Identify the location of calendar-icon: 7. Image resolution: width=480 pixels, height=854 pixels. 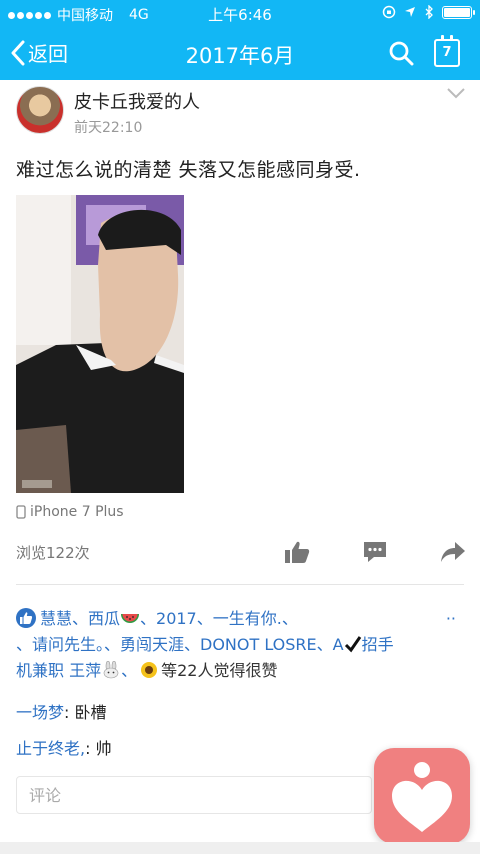
(447, 51).